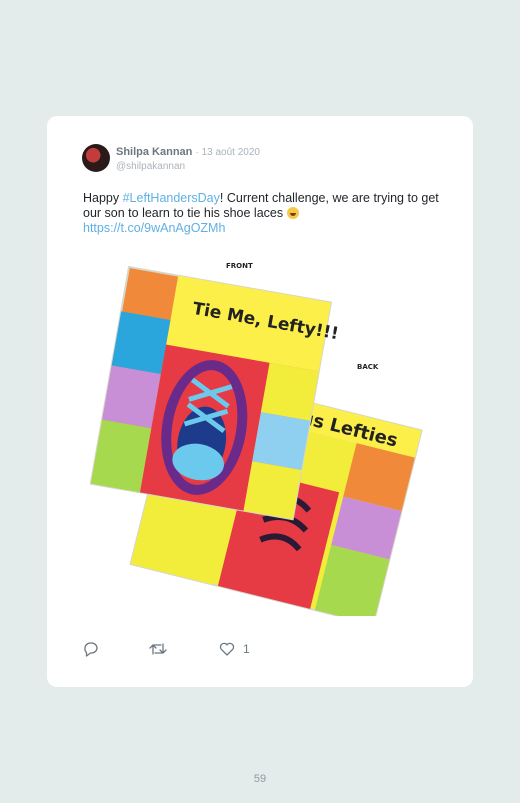  Describe the element at coordinates (227, 152) in the screenshot. I see `tweet-date: · 13 août 2020` at that location.